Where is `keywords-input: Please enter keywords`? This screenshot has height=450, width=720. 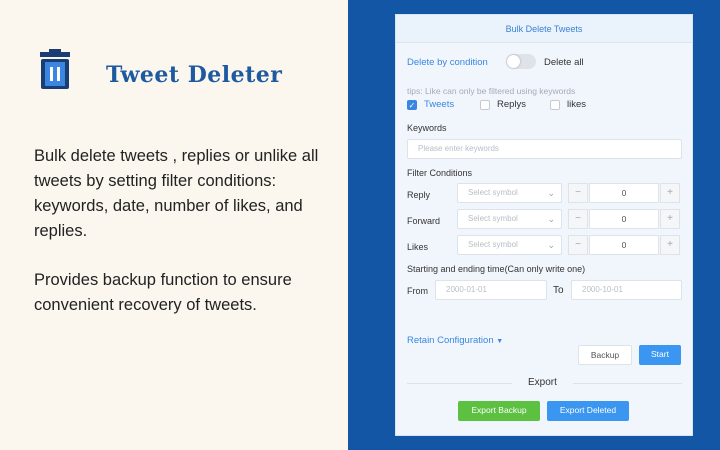
keywords-input: Please enter keywords is located at coordinates (544, 149).